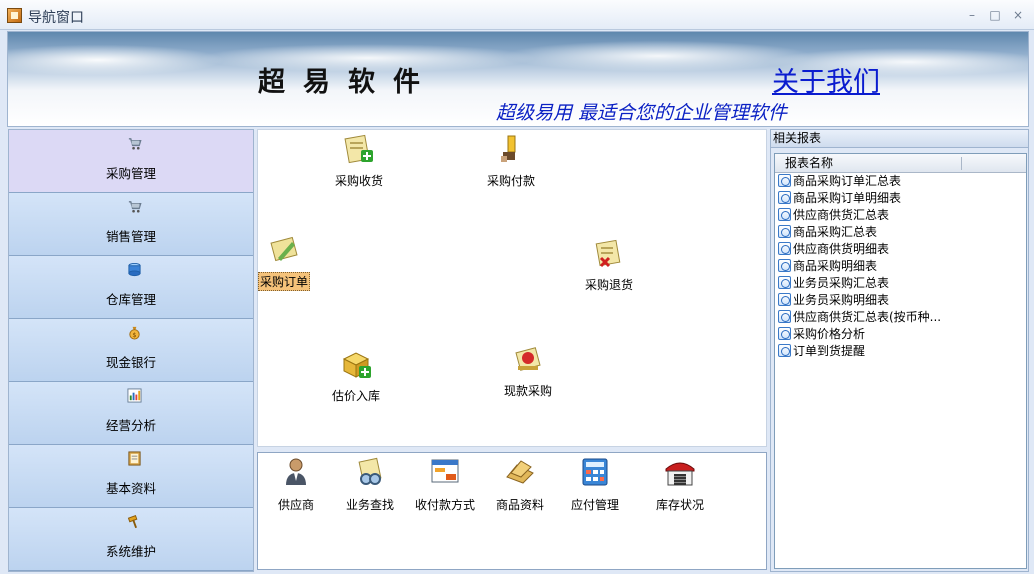 The height and width of the screenshot is (574, 1034). Describe the element at coordinates (1018, 15) in the screenshot. I see `close-button: ×` at that location.